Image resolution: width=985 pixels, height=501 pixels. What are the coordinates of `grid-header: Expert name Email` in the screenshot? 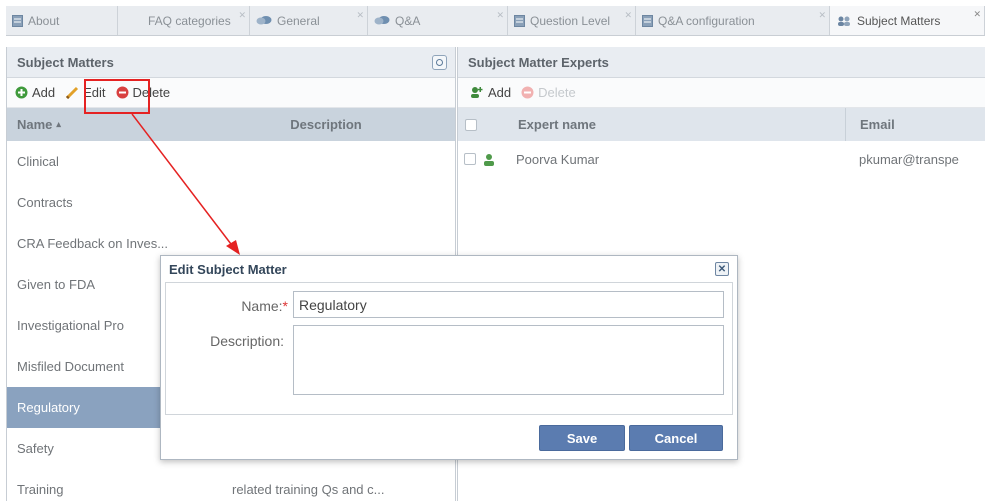 It's located at (721, 124).